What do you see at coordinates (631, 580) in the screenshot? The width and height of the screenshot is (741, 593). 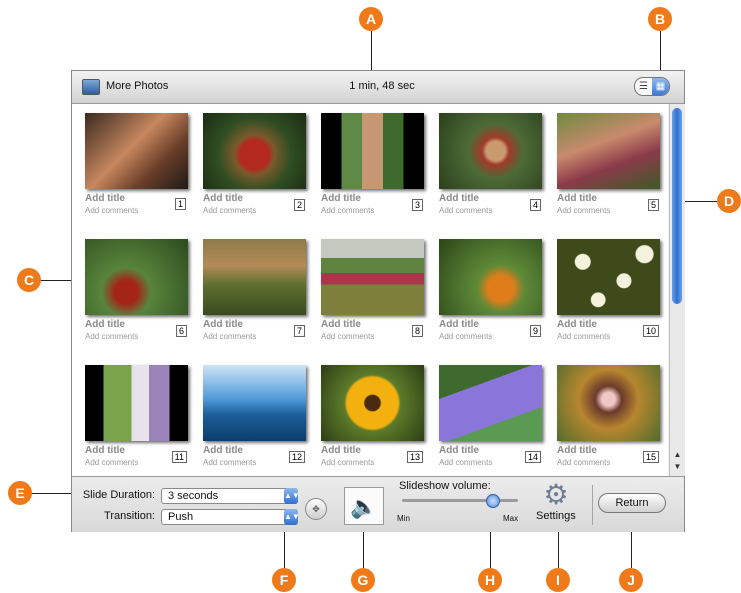 I see `callout-j: J` at bounding box center [631, 580].